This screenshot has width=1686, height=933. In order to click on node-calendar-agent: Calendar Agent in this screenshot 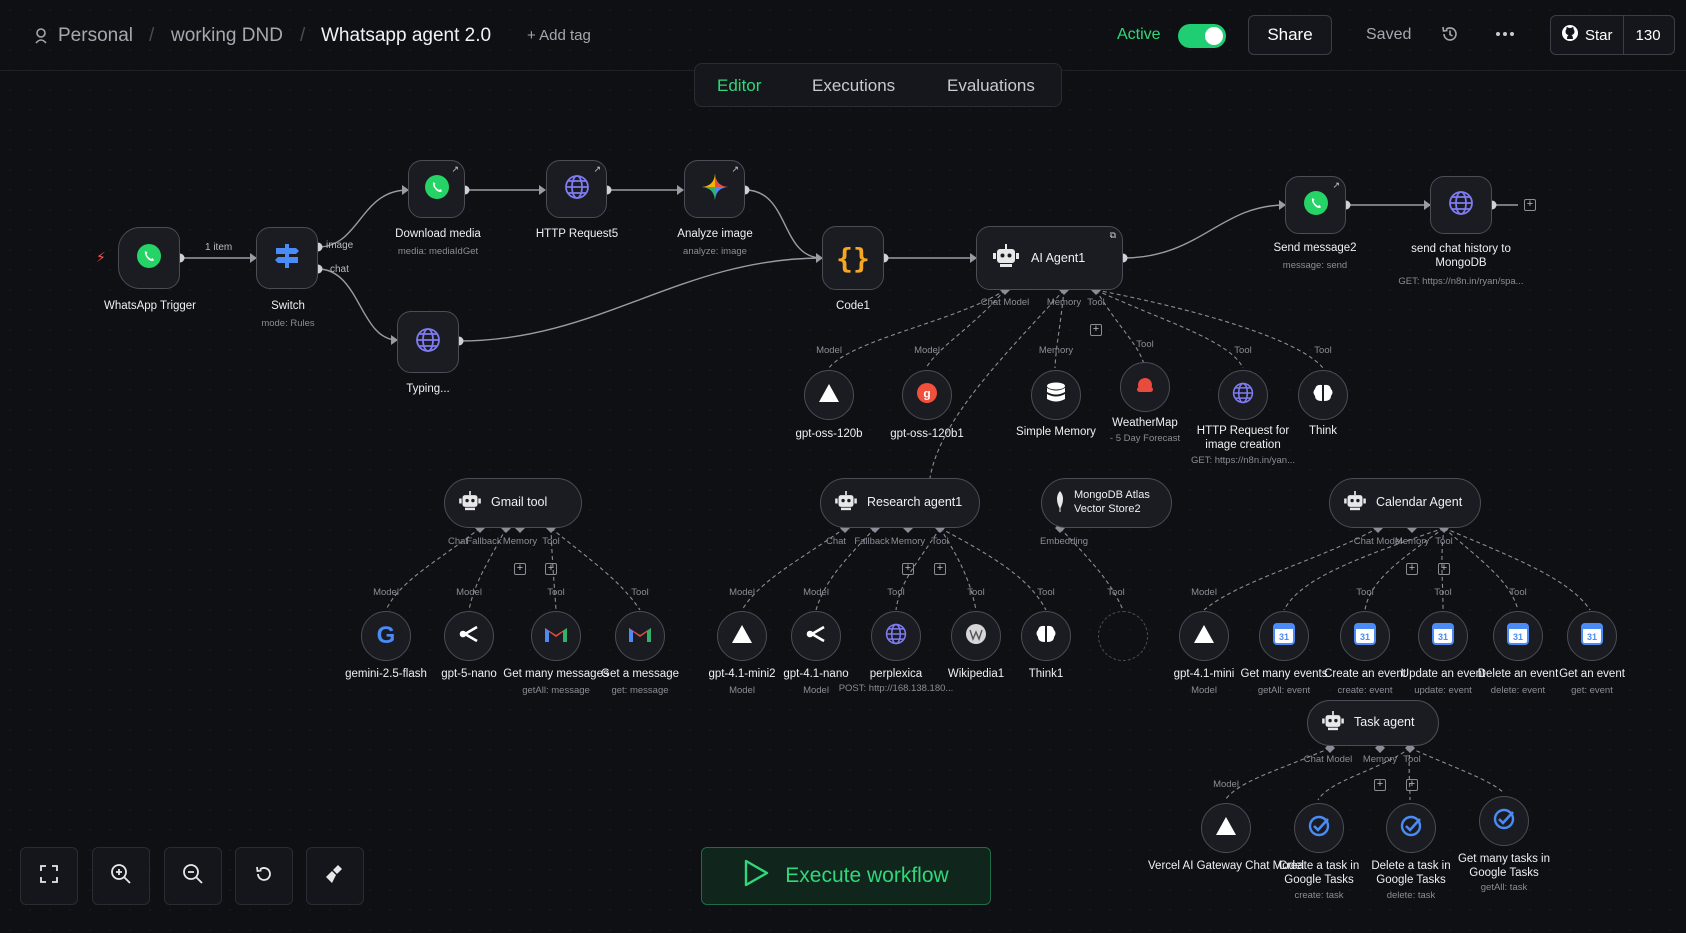, I will do `click(1405, 503)`.